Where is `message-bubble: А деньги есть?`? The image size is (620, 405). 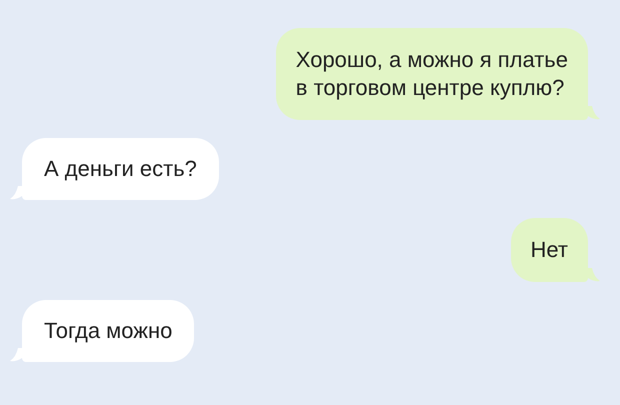 message-bubble: А деньги есть? is located at coordinates (120, 169).